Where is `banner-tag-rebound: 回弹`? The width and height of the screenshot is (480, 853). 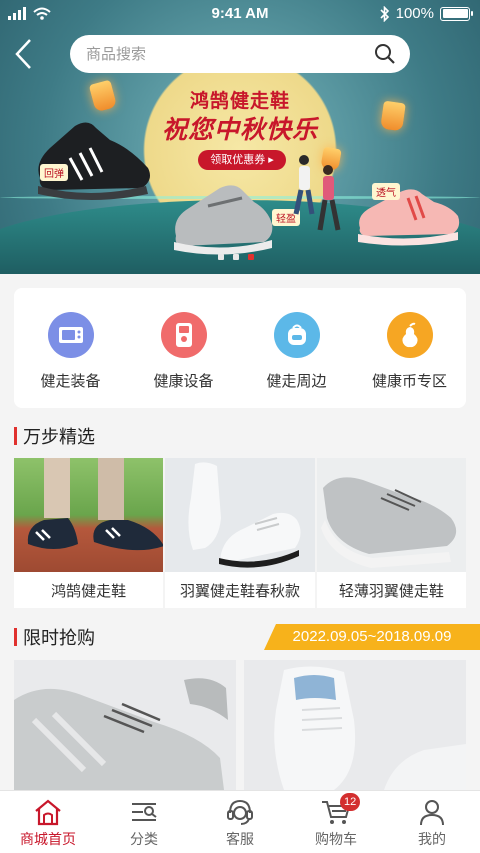
banner-tag-rebound: 回弹 is located at coordinates (54, 172).